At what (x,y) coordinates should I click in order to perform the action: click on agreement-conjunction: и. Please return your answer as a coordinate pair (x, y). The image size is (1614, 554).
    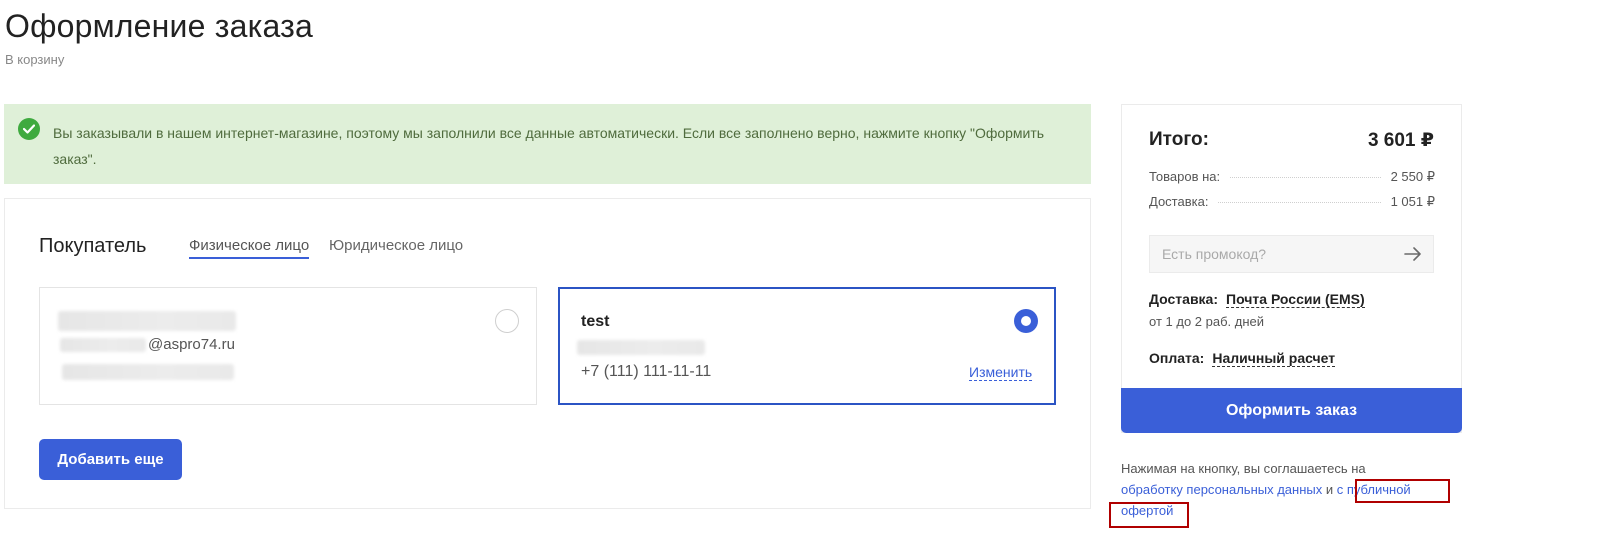
    Looking at the image, I should click on (1329, 489).